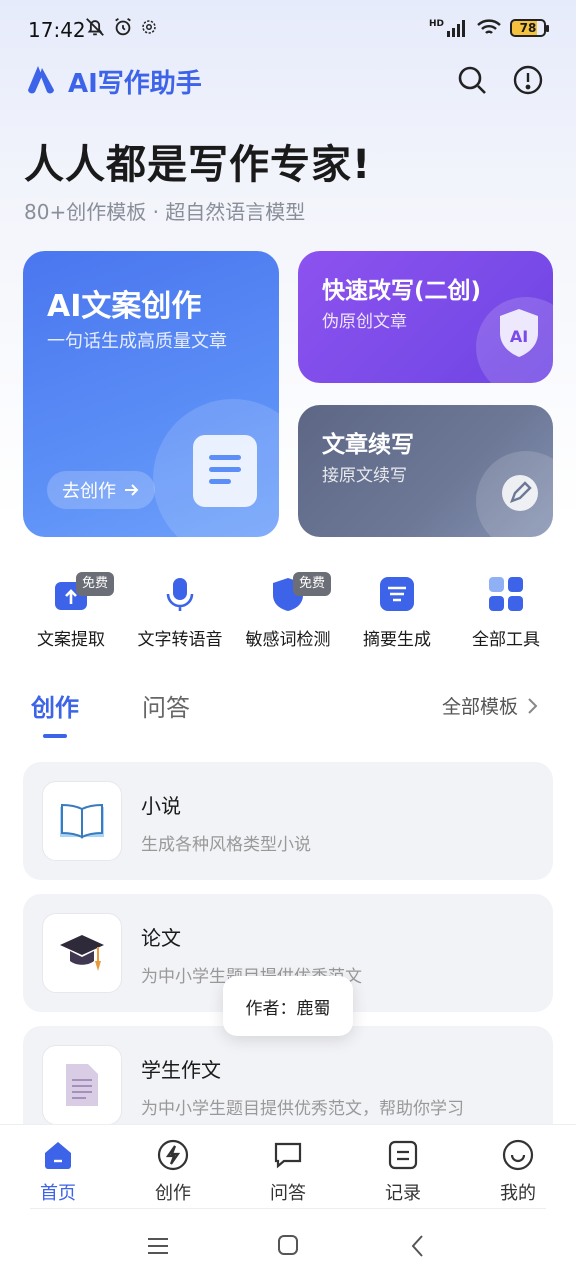 This screenshot has height=1280, width=576. I want to click on author-toast: 作者：鹿蜀, so click(288, 1006).